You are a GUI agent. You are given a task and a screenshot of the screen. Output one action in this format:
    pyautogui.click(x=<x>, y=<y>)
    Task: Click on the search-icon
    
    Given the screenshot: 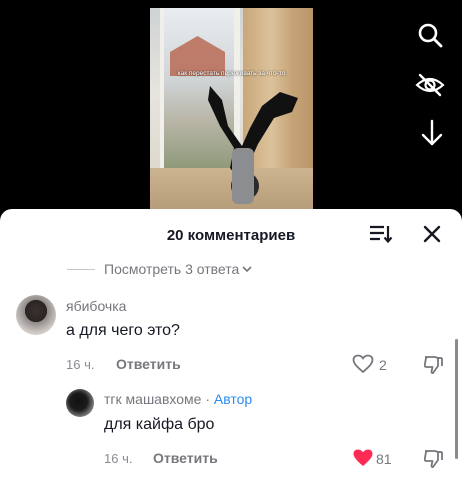 What is the action you would take?
    pyautogui.click(x=430, y=35)
    